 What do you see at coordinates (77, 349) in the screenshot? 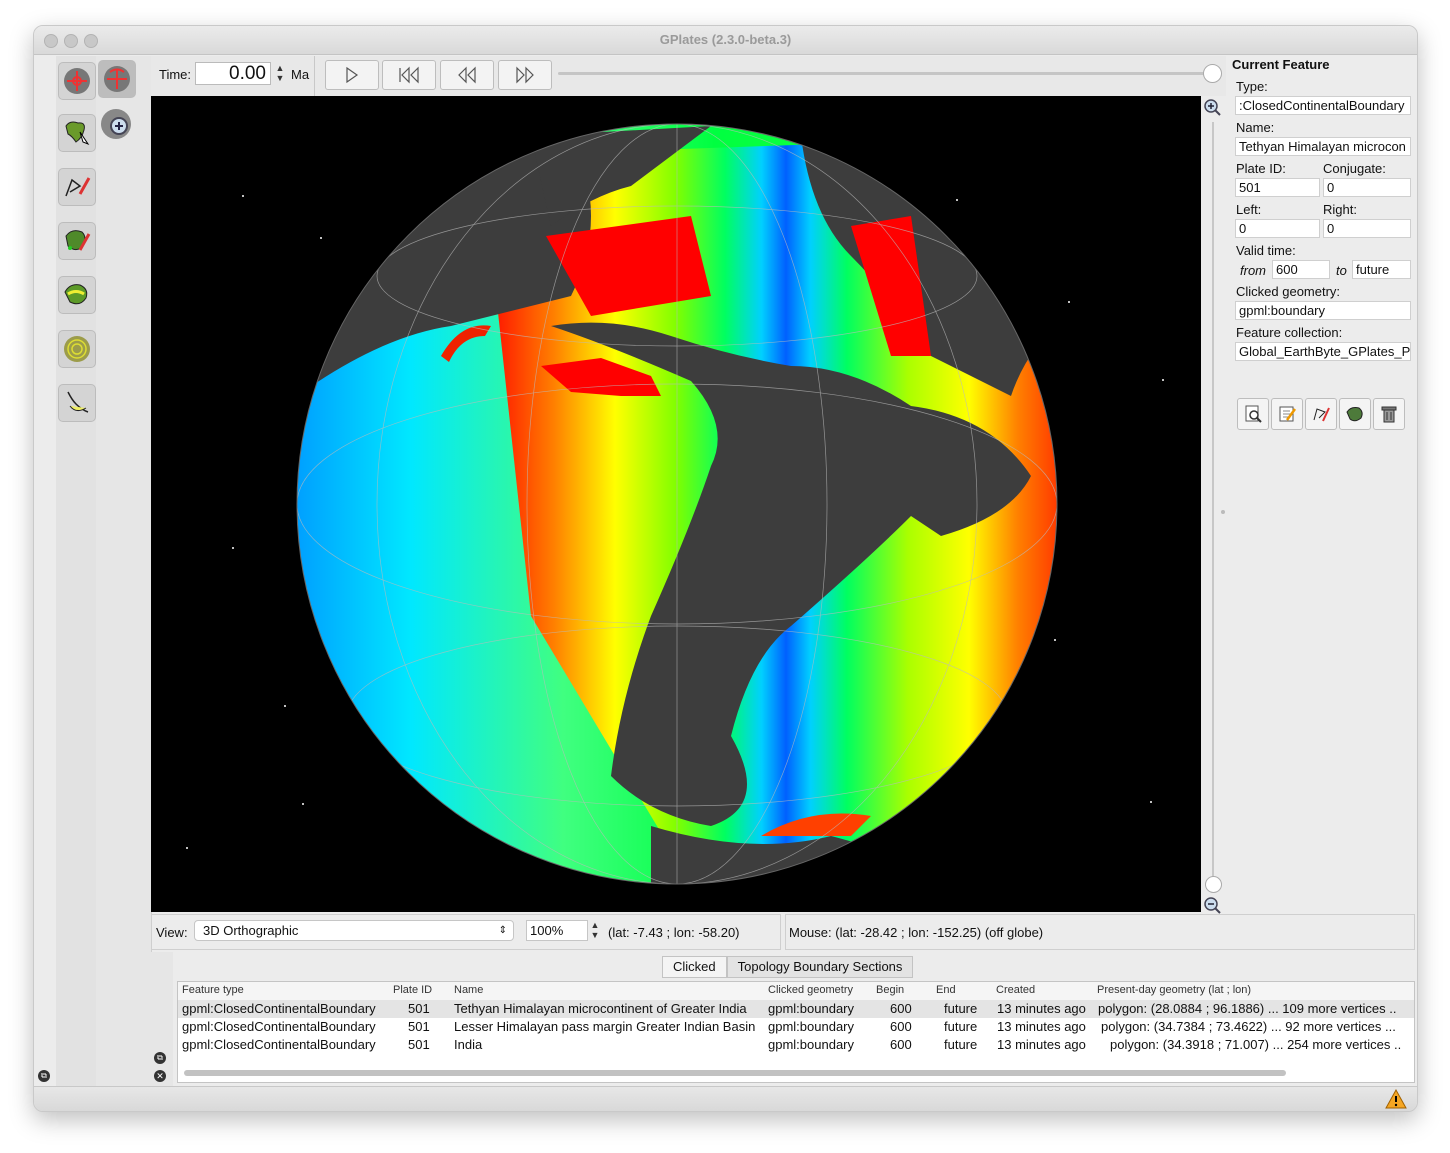
I see `measure-distance-tool` at bounding box center [77, 349].